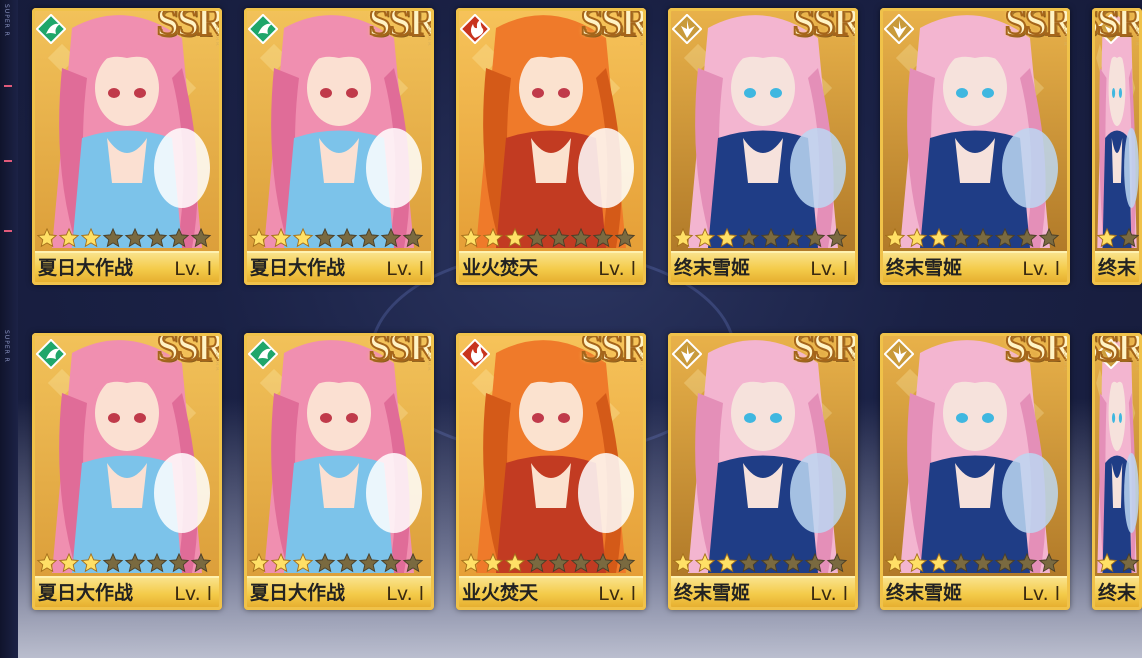  I want to click on left-side-strip: SUPER R SUPER R, so click(9, 329).